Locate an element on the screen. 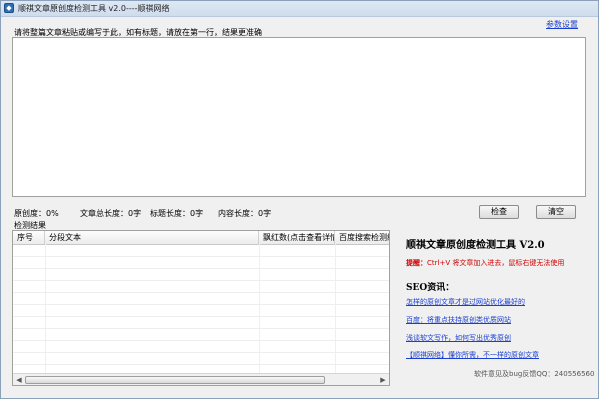 This screenshot has height=399, width=599. table-header: 序号 分段文本 飘红数(点击查看详情) 百度搜索检测结果 is located at coordinates (201, 238).